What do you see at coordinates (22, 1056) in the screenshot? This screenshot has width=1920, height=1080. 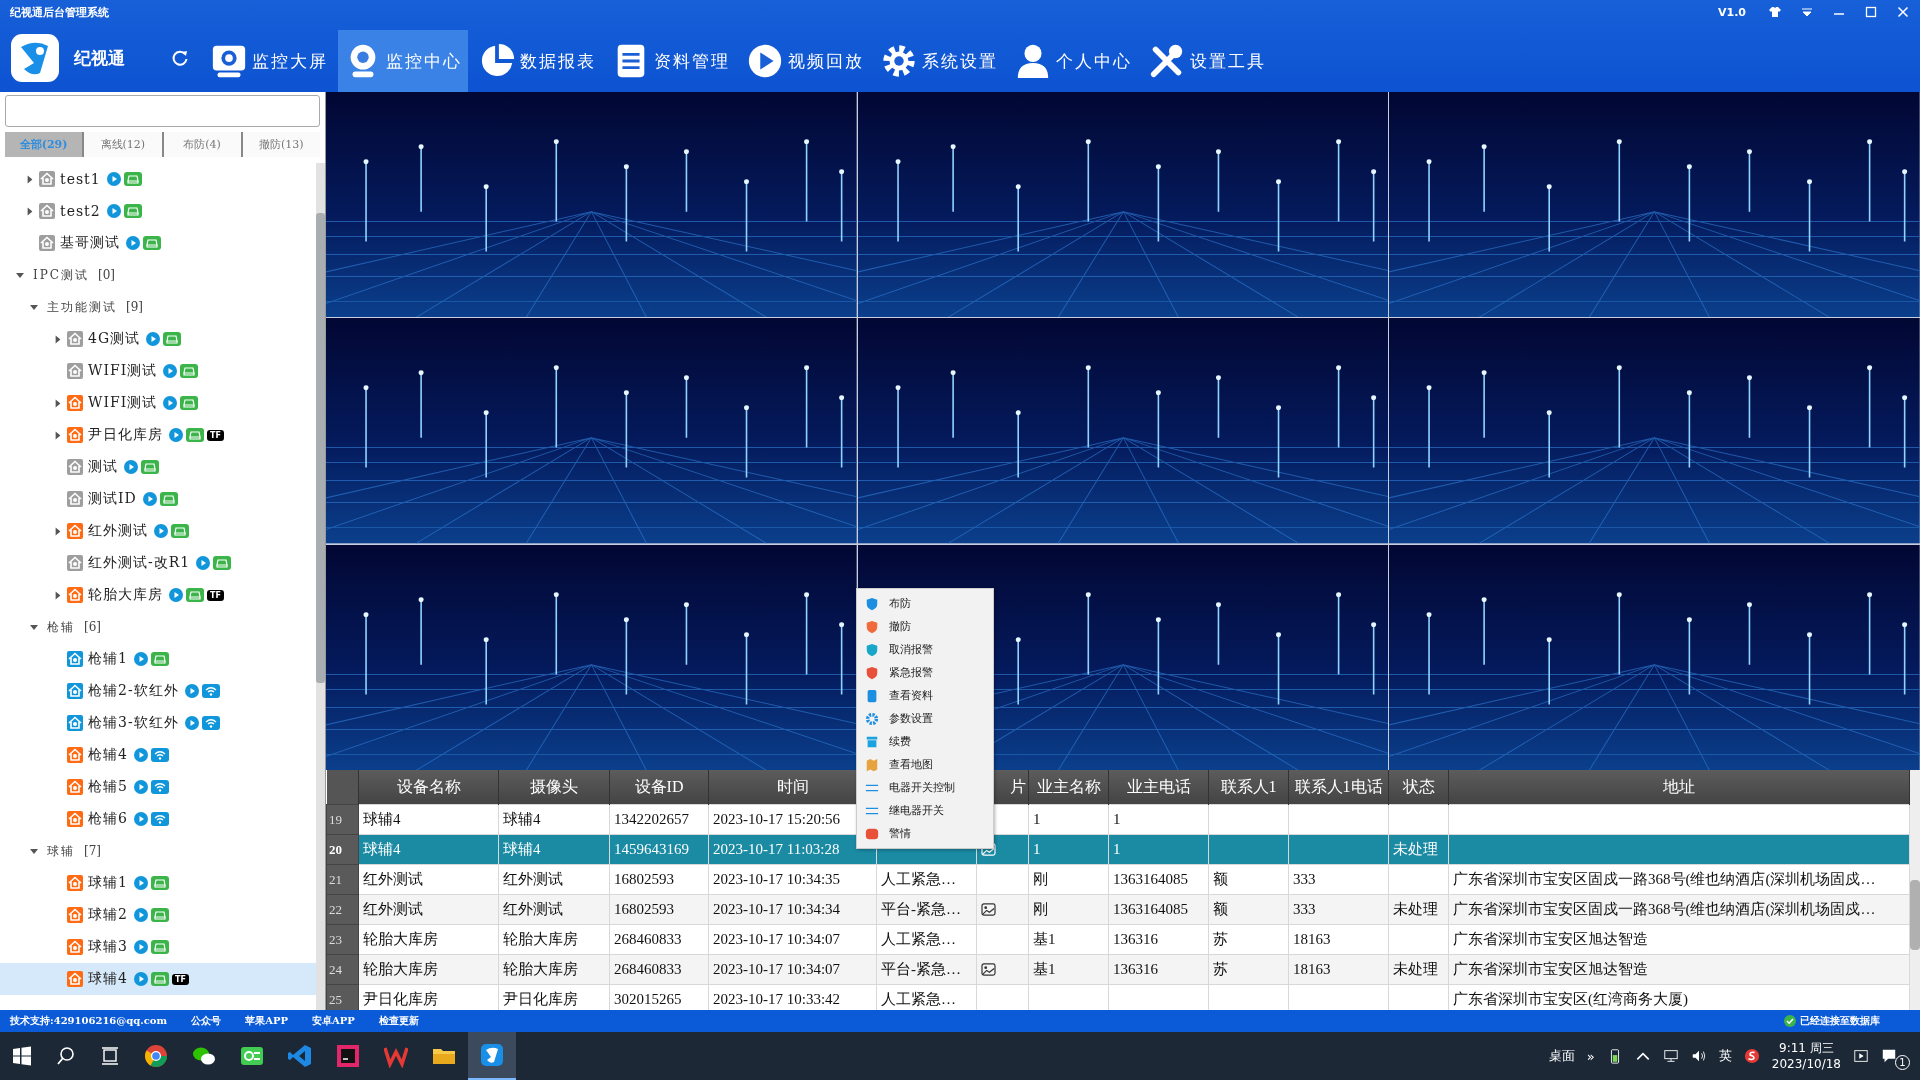 I see `windows-icon` at bounding box center [22, 1056].